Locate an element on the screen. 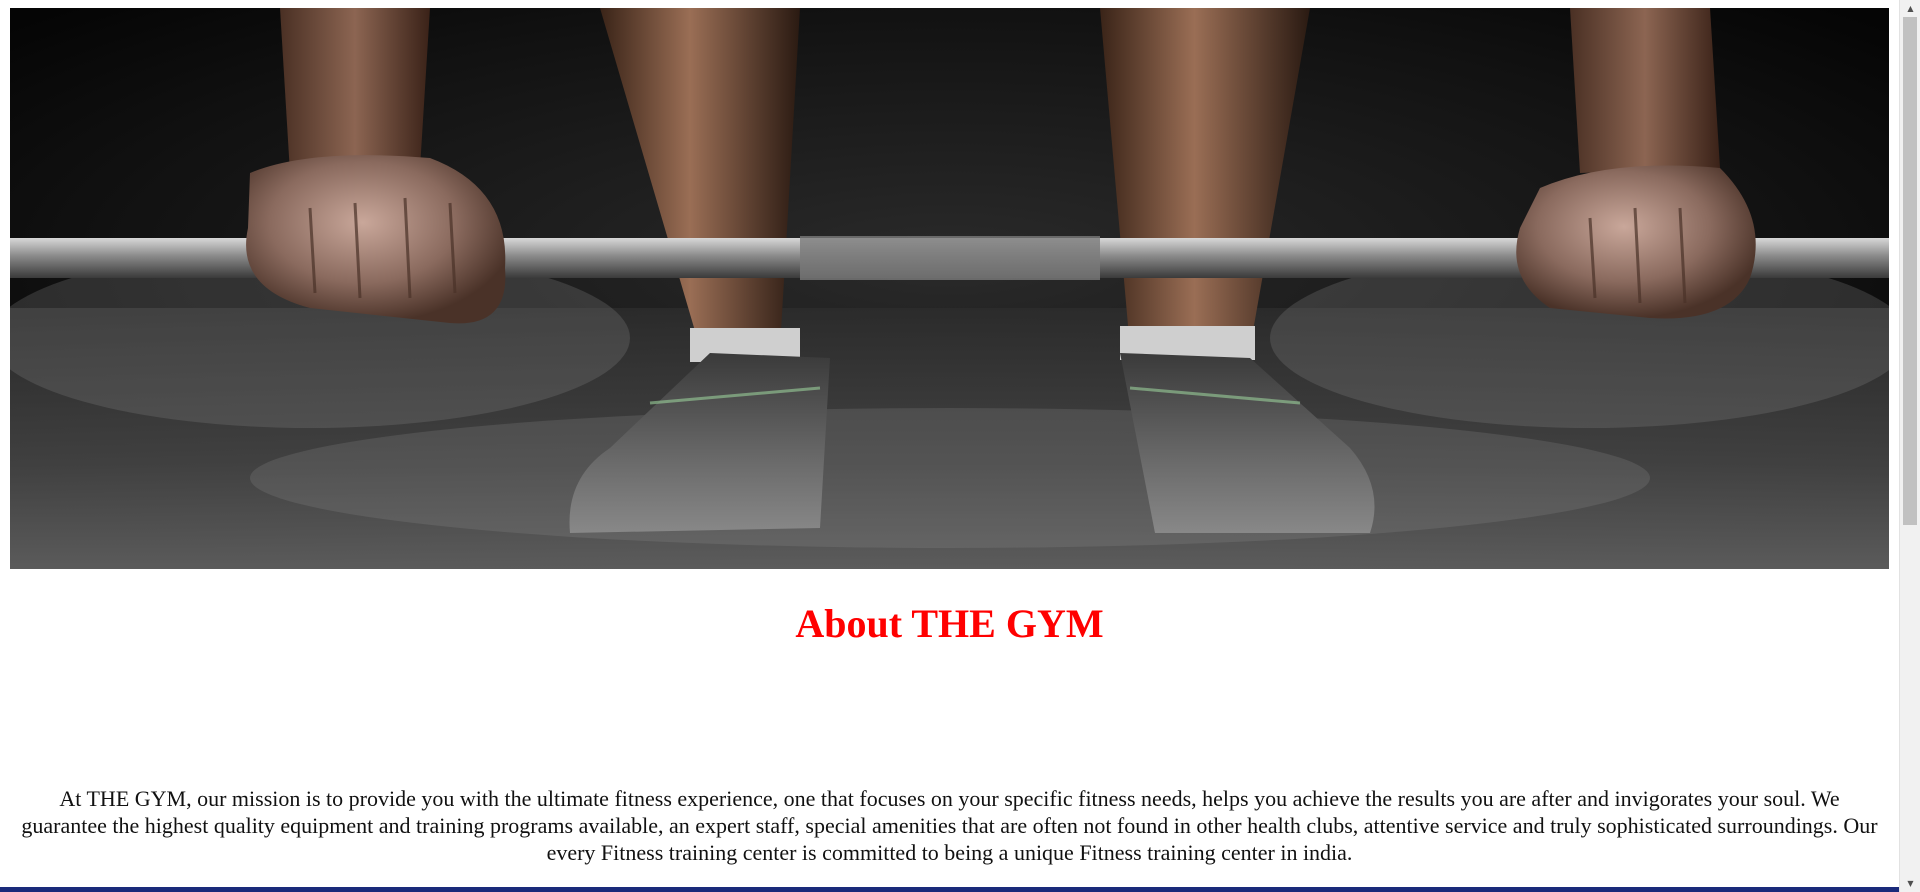  bottom-bar is located at coordinates (949, 889).